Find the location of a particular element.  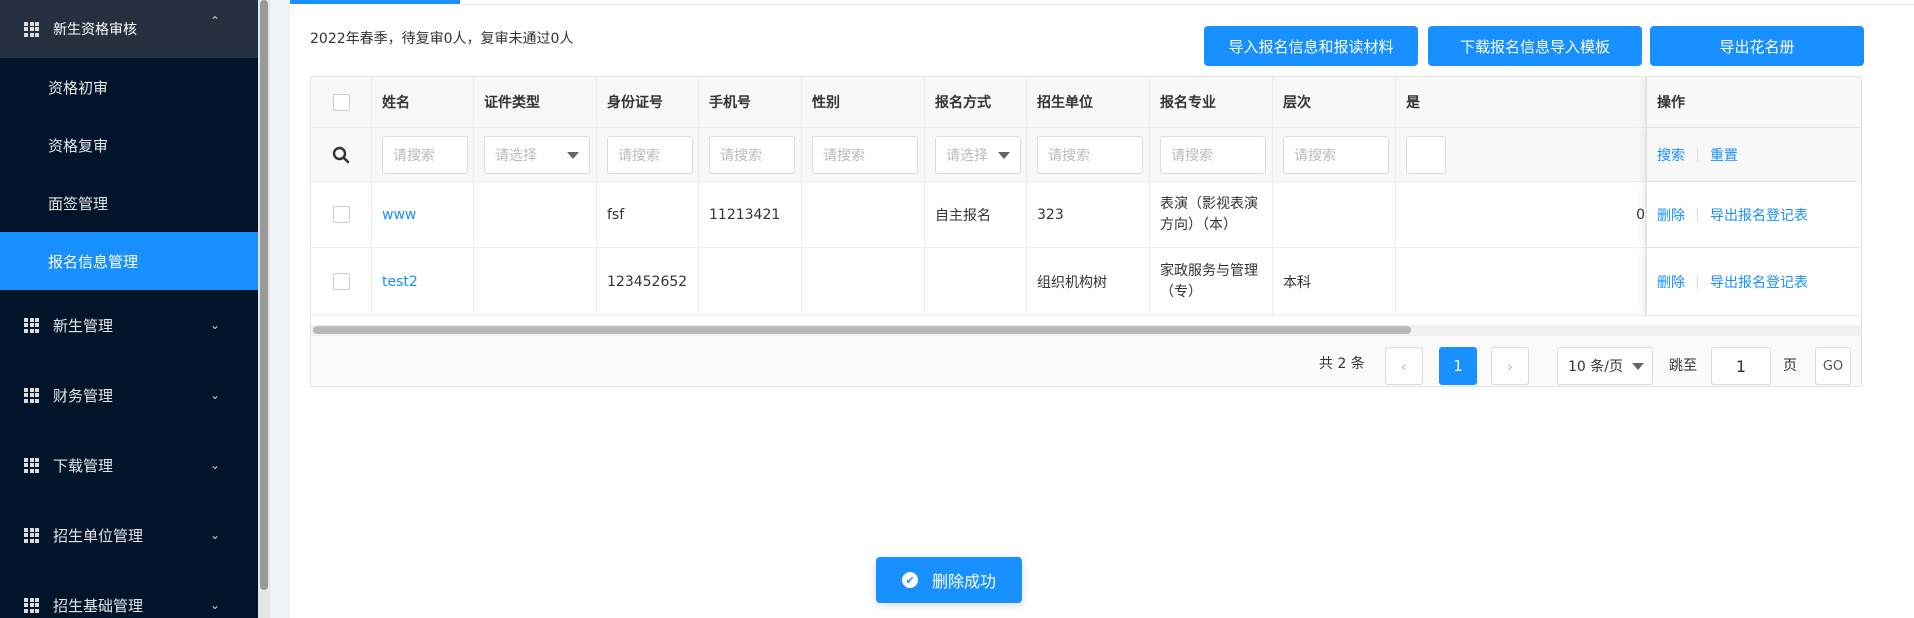

column-header-gender: 性别 is located at coordinates (863, 102).